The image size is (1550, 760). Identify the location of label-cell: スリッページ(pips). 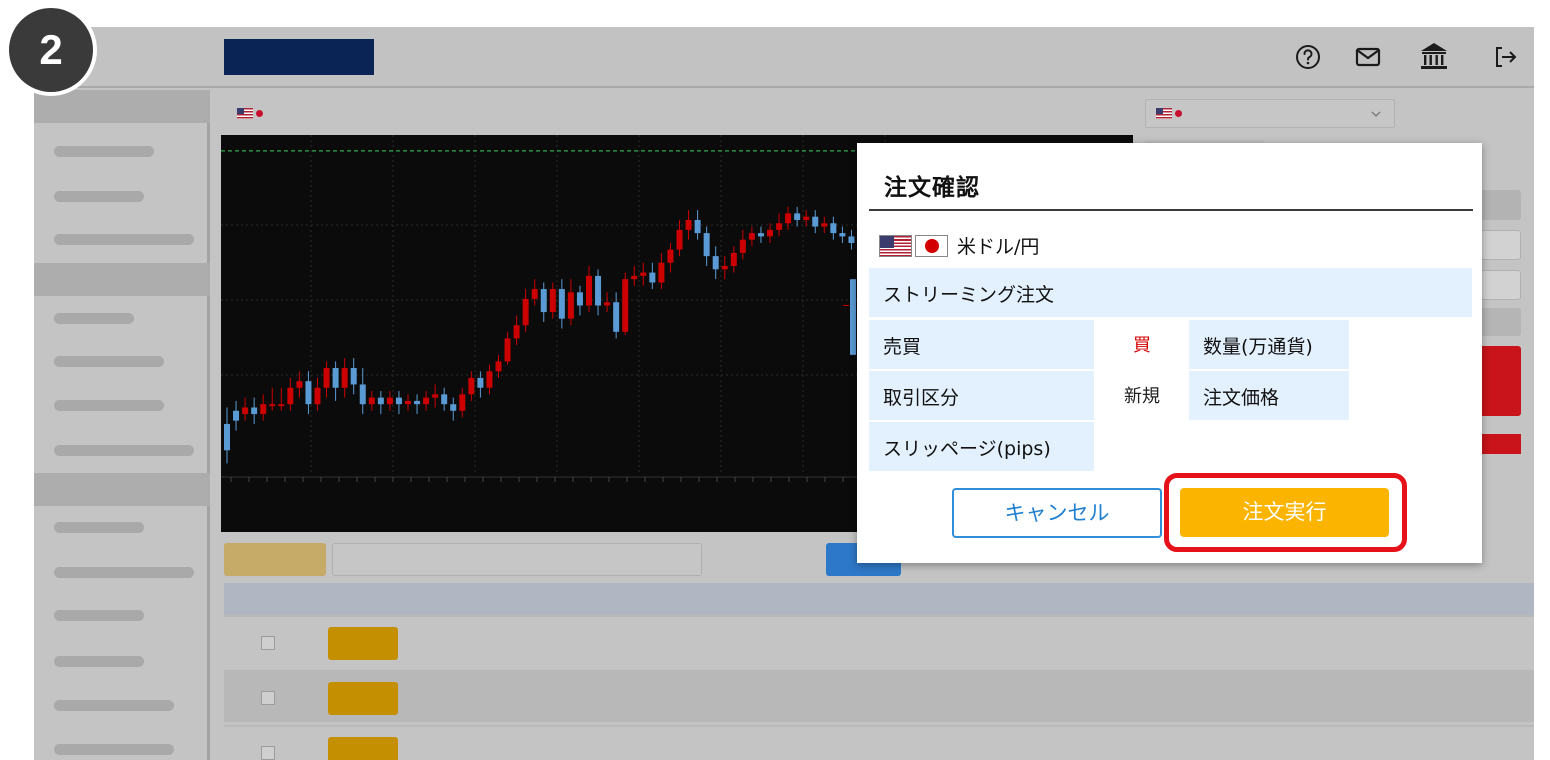
(981, 446).